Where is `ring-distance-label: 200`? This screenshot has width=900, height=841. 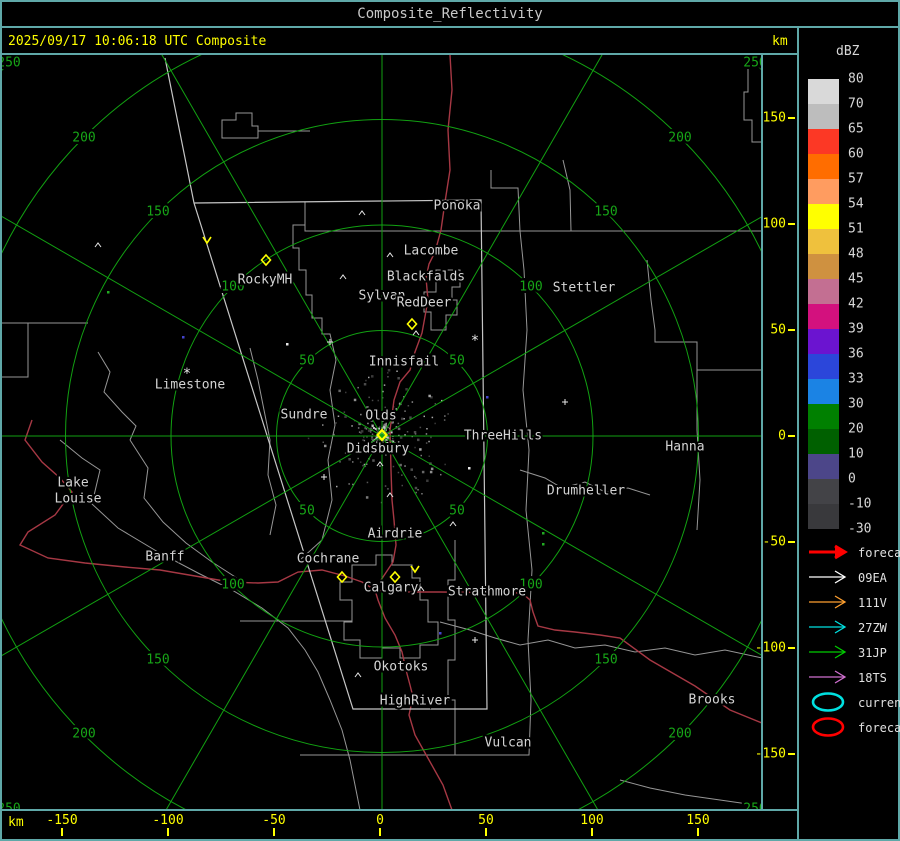 ring-distance-label: 200 is located at coordinates (679, 138).